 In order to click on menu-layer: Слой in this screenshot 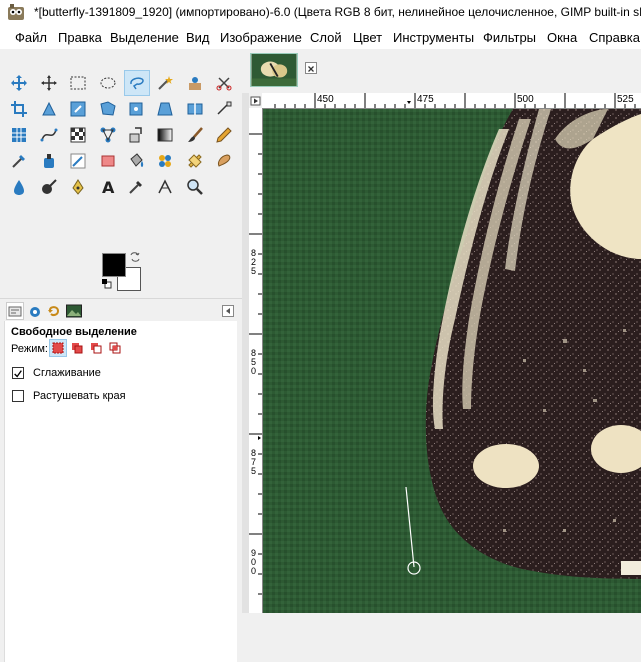, I will do `click(326, 37)`.